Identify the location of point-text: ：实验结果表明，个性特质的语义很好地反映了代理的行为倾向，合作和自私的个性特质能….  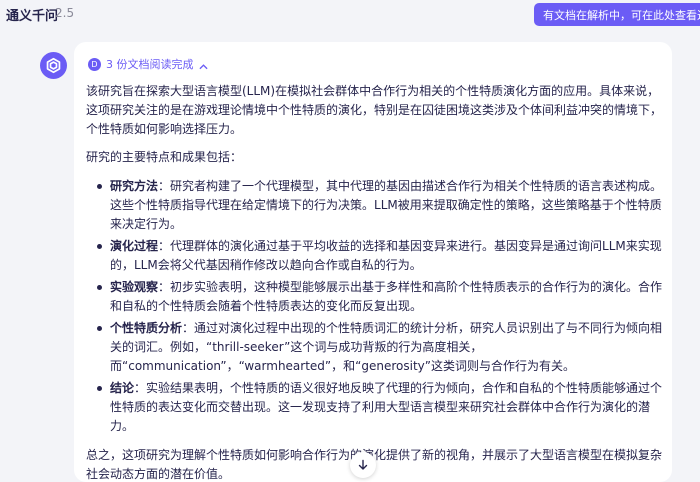
(386, 407).